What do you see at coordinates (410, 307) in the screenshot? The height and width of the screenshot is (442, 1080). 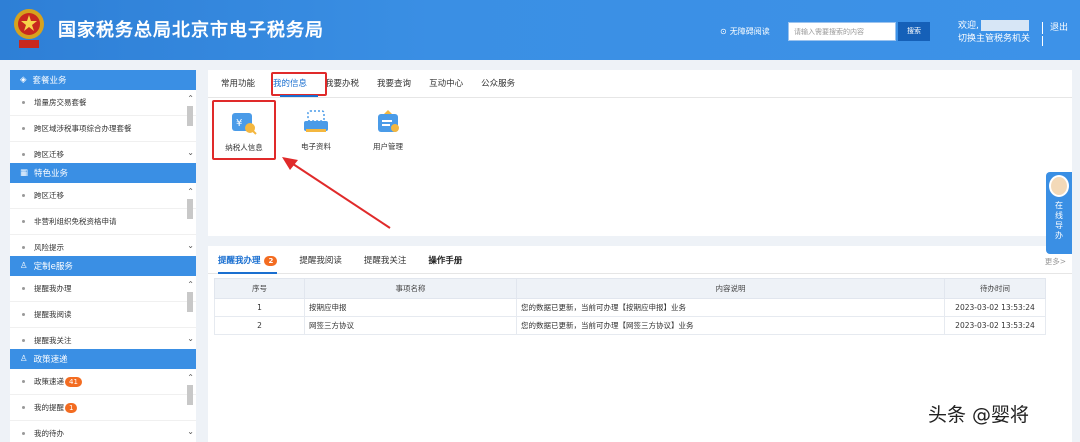 I see `item-name: 按期应申报` at bounding box center [410, 307].